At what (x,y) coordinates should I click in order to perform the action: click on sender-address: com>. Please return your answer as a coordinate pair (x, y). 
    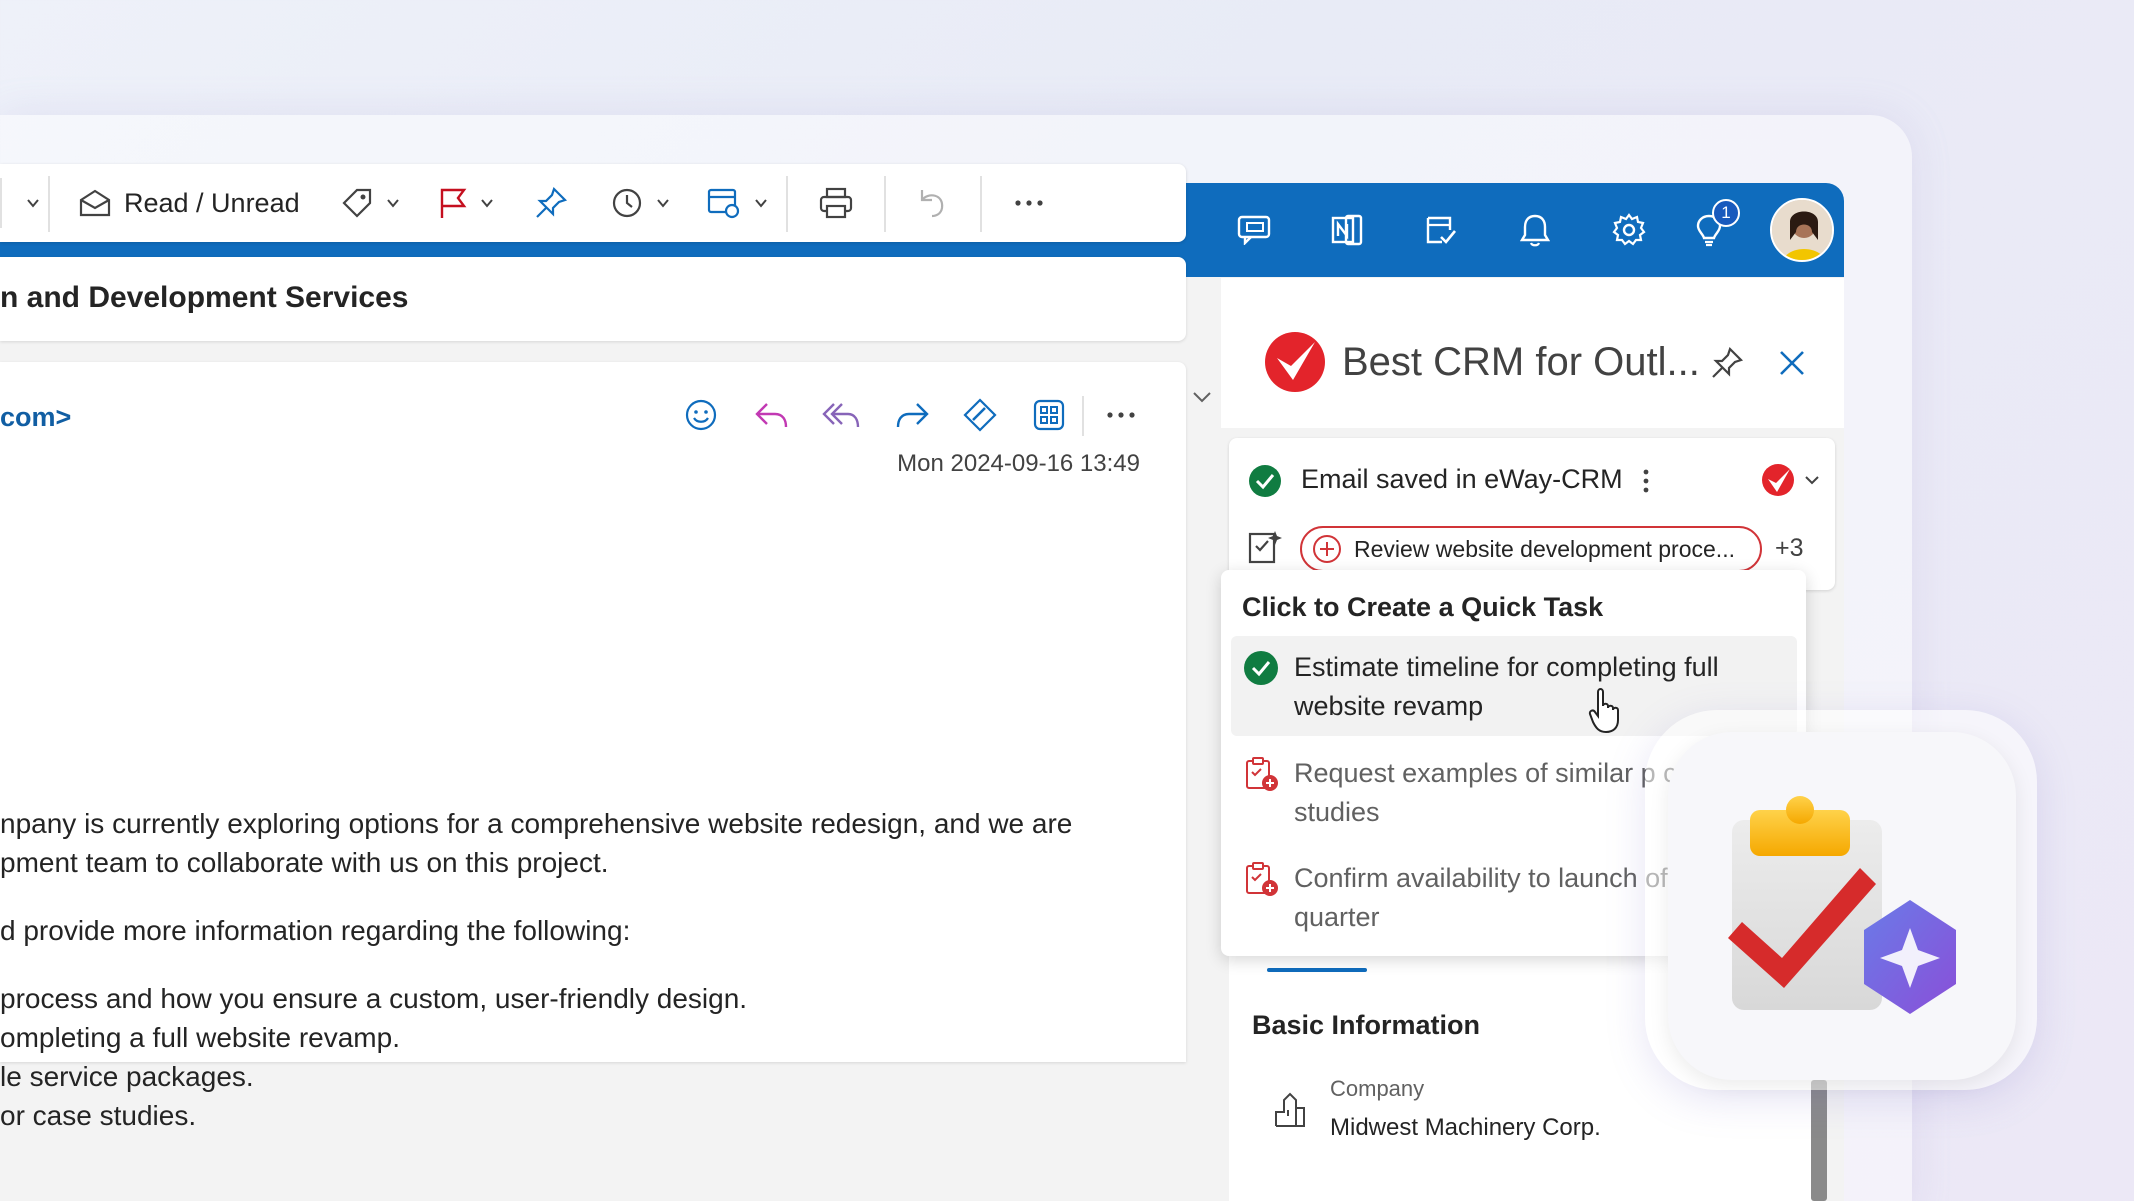
    Looking at the image, I should click on (35, 417).